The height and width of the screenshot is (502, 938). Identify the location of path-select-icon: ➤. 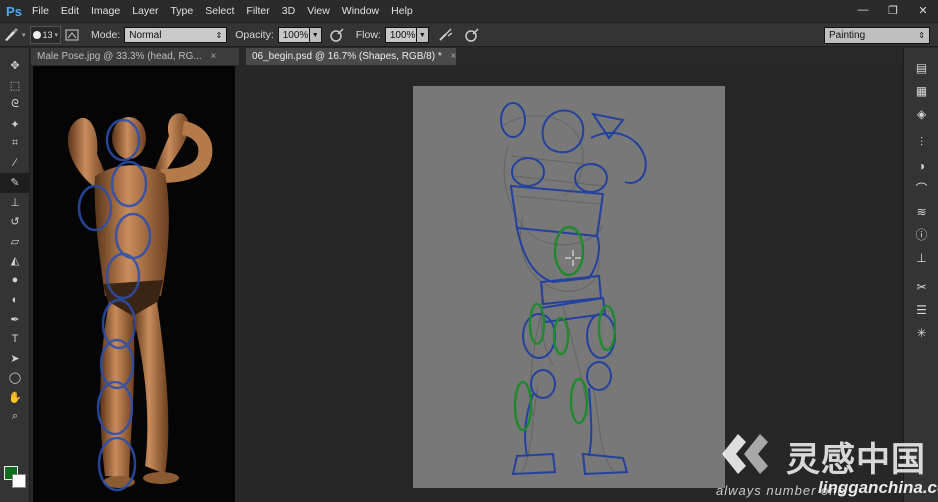
(15, 359).